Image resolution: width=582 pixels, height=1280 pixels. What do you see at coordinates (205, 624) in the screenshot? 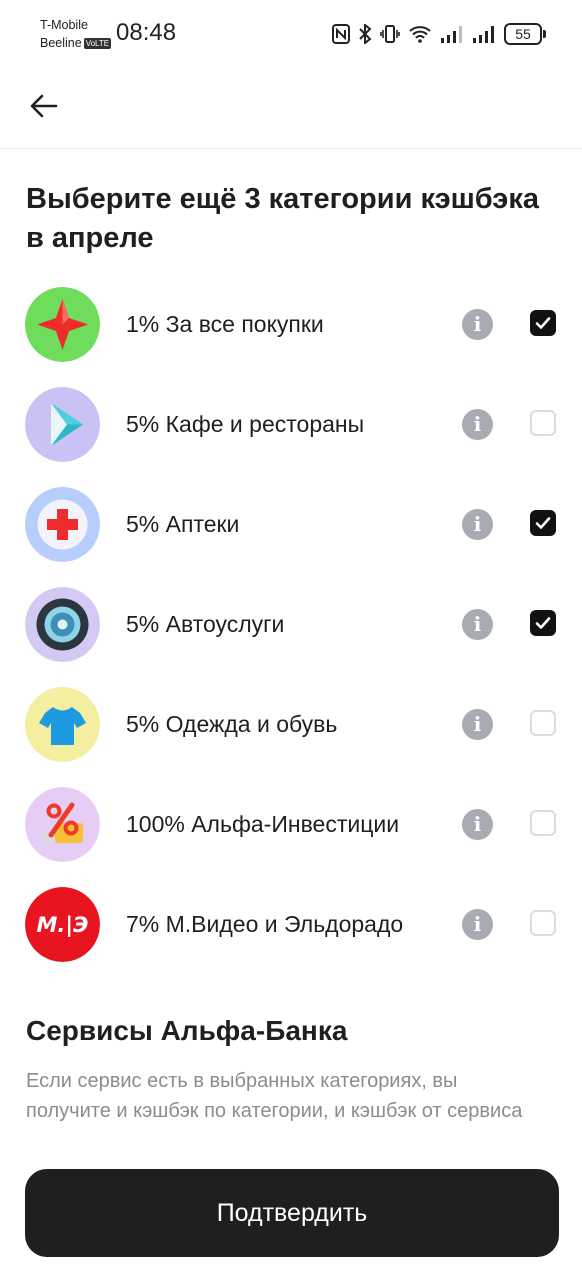
I see `category-label: 5% Автоуслуги` at bounding box center [205, 624].